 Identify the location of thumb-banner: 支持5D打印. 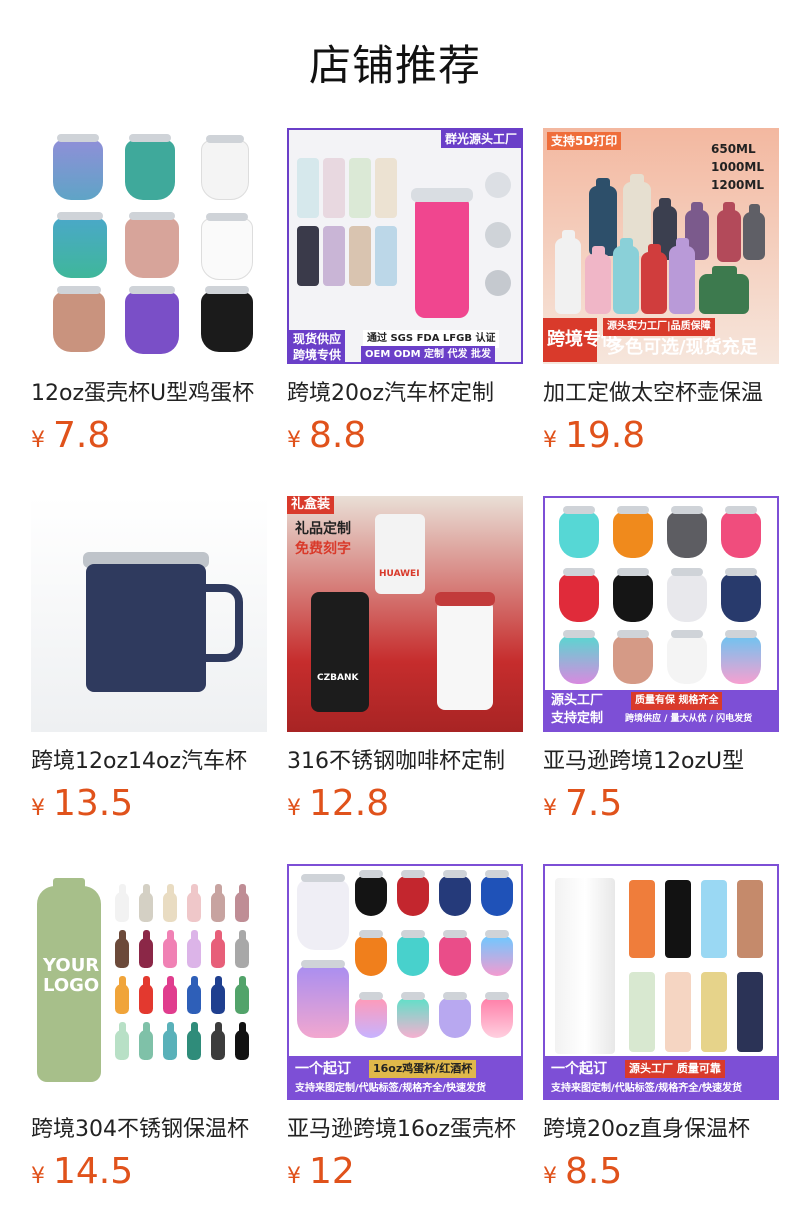
(584, 141).